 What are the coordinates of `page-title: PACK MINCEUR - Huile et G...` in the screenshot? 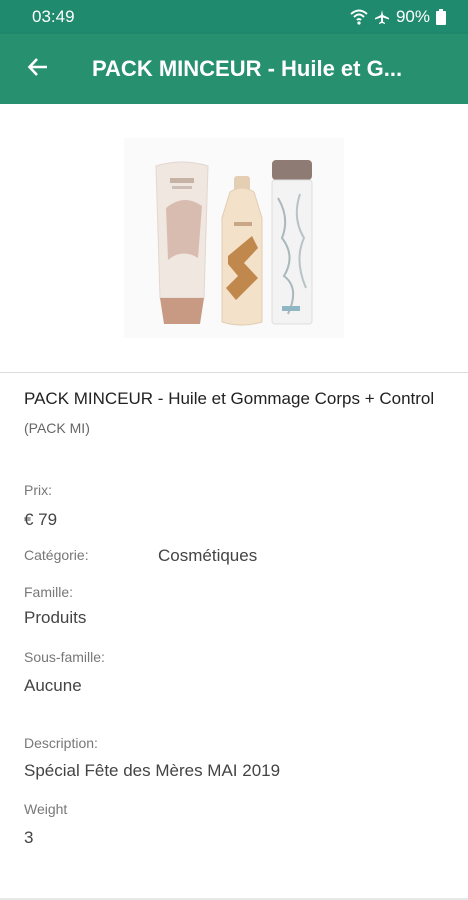 It's located at (247, 68).